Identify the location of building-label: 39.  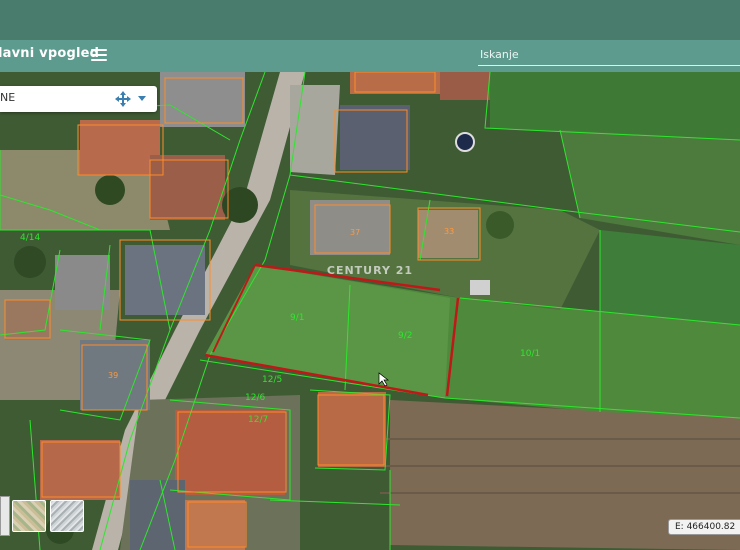
(113, 375).